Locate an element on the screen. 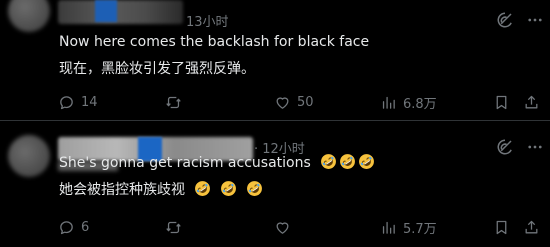 The image size is (550, 247). views-button: 6.8万 is located at coordinates (408, 102).